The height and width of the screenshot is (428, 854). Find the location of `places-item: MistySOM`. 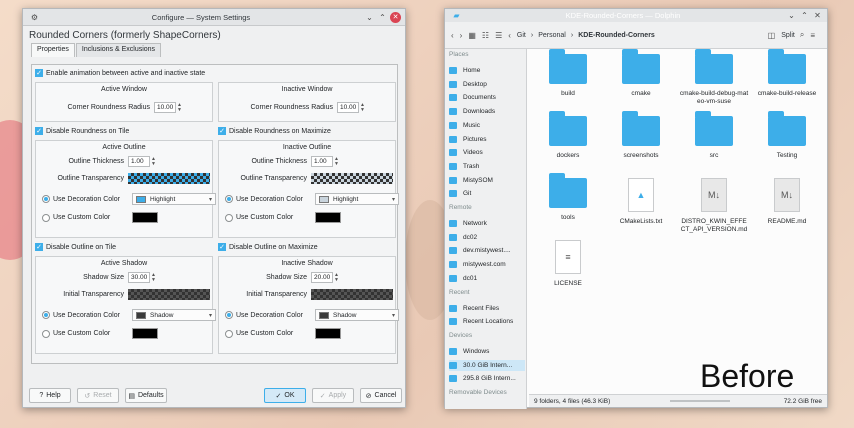

places-item: MistySOM is located at coordinates (487, 180).